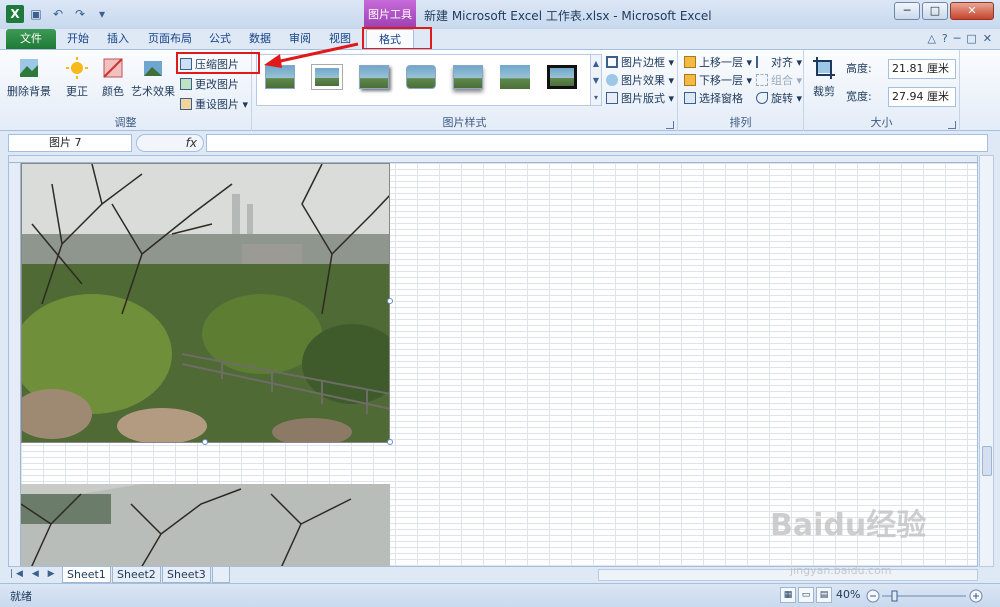 This screenshot has height=607, width=1000. I want to click on formula-bar: 图片 7 fx, so click(500, 143).